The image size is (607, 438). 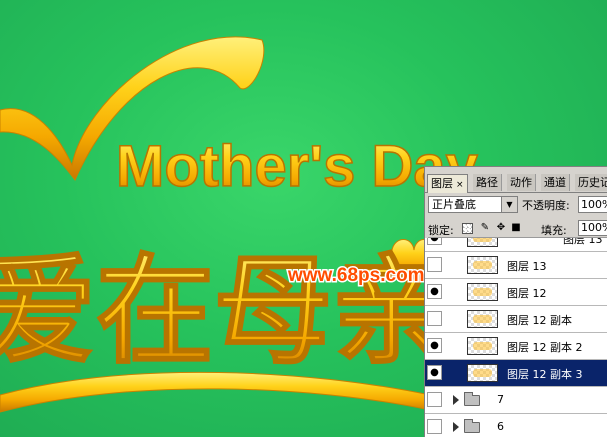 I want to click on layer-name: 图层 12 副本, so click(x=539, y=320).